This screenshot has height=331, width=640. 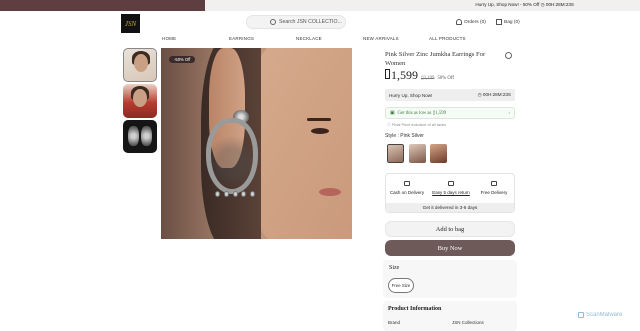 What do you see at coordinates (604, 315) in the screenshot?
I see `watermark-text: ScanMalware` at bounding box center [604, 315].